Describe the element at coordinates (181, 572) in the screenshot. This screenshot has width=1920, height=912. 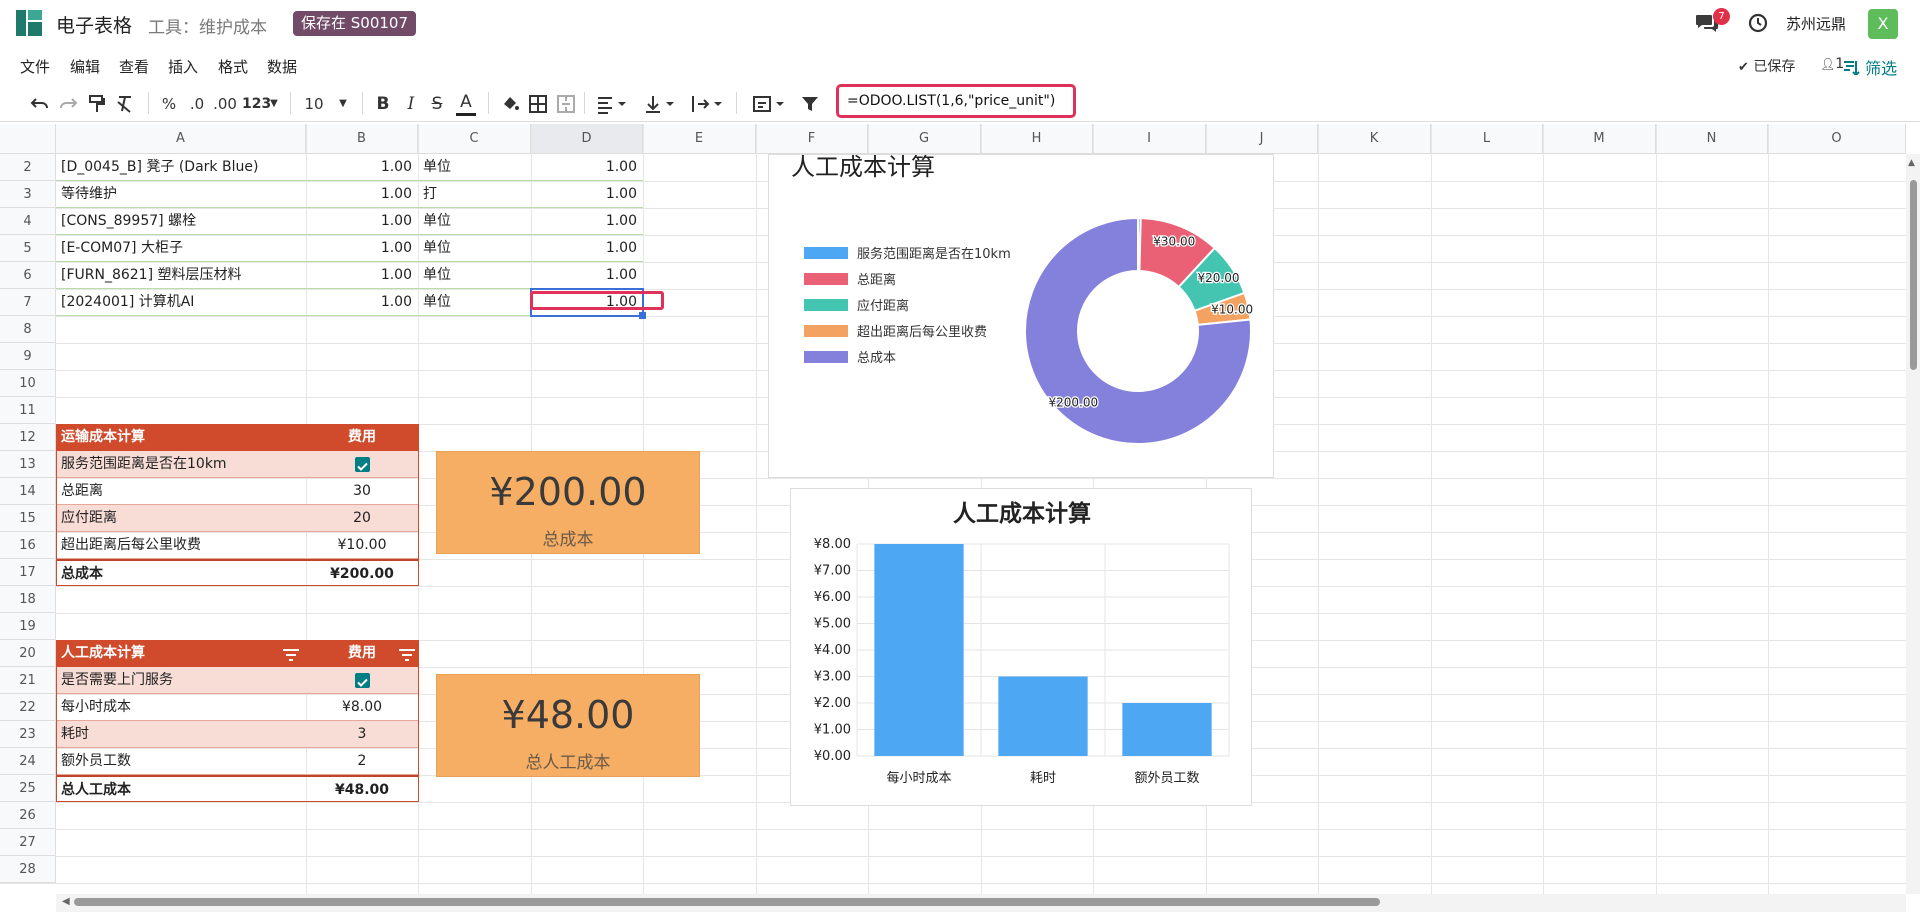
I see `table-total-label: 总成本` at that location.